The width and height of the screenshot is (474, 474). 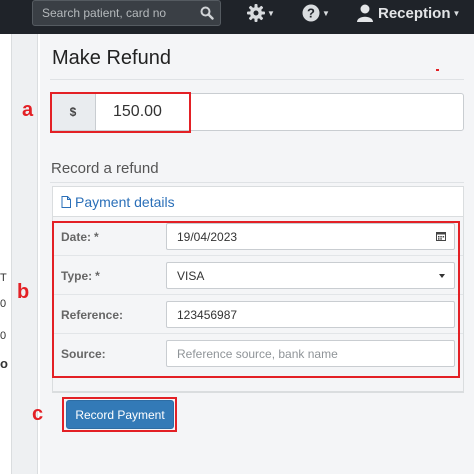 I want to click on annotation-label-b: b, so click(x=23, y=292).